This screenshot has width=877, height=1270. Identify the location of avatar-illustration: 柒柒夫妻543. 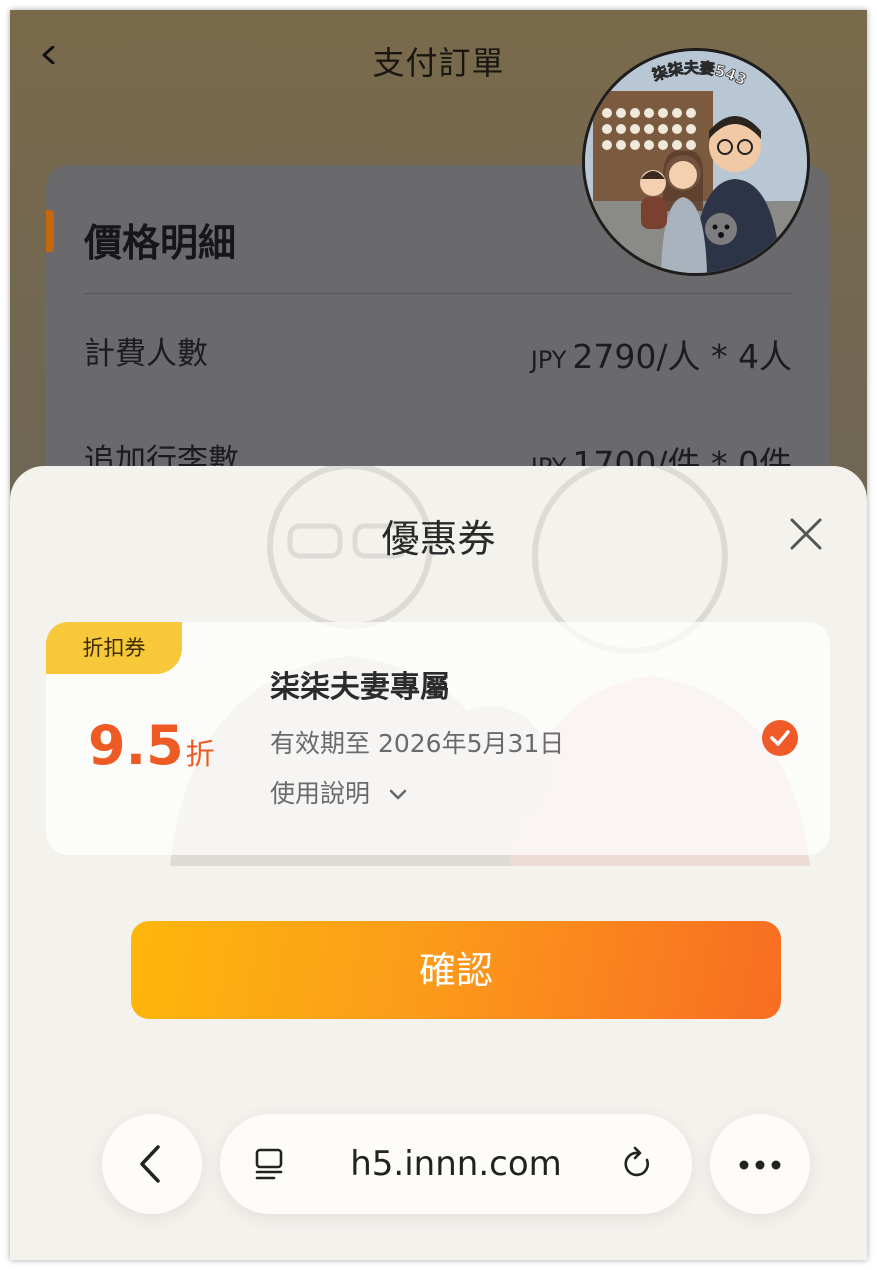
(696, 162).